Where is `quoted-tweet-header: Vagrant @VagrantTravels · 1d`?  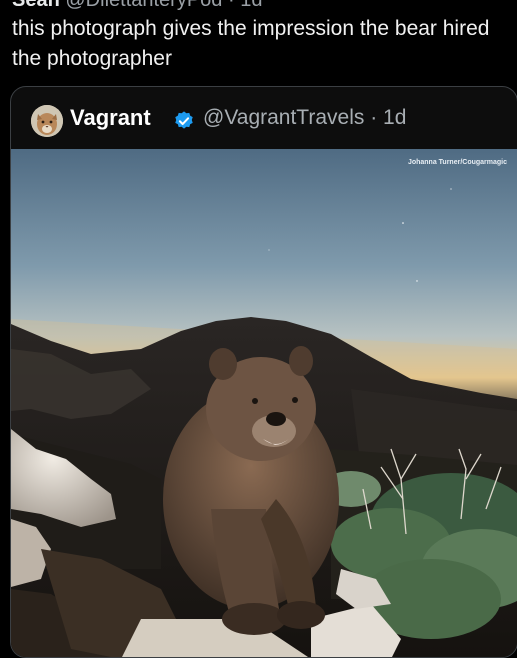
quoted-tweet-header: Vagrant @VagrantTravels · 1d is located at coordinates (264, 118).